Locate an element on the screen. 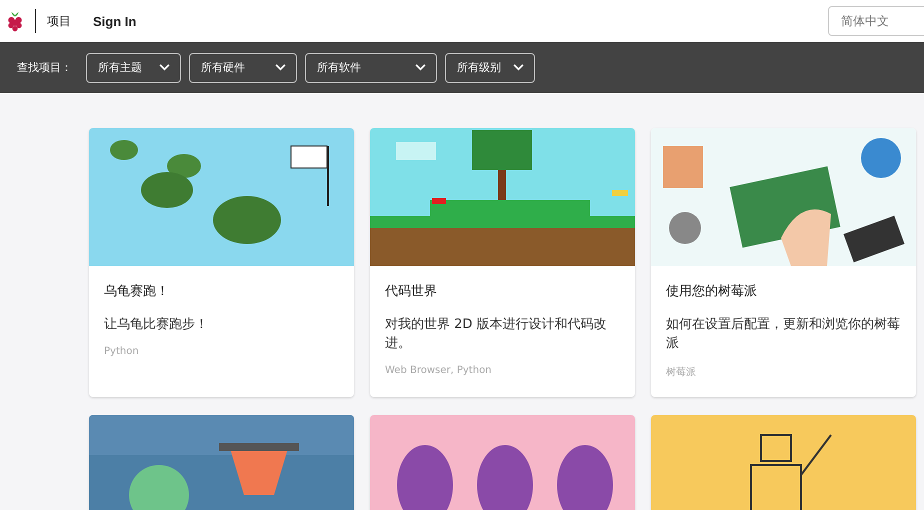  card-tags: Web Browser, Python is located at coordinates (502, 370).